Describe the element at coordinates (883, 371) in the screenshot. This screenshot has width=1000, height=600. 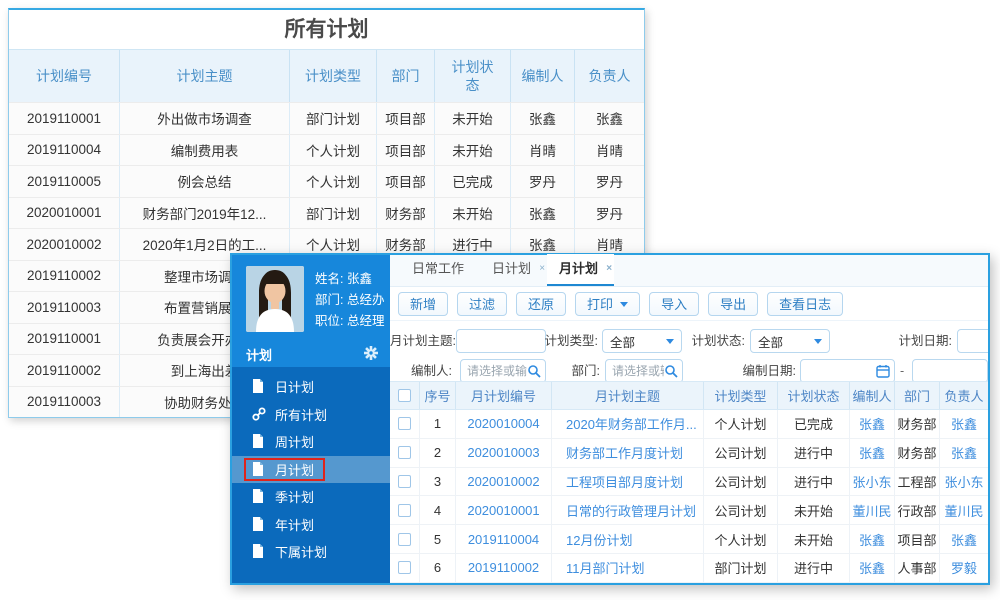
I see `calendar-icon` at that location.